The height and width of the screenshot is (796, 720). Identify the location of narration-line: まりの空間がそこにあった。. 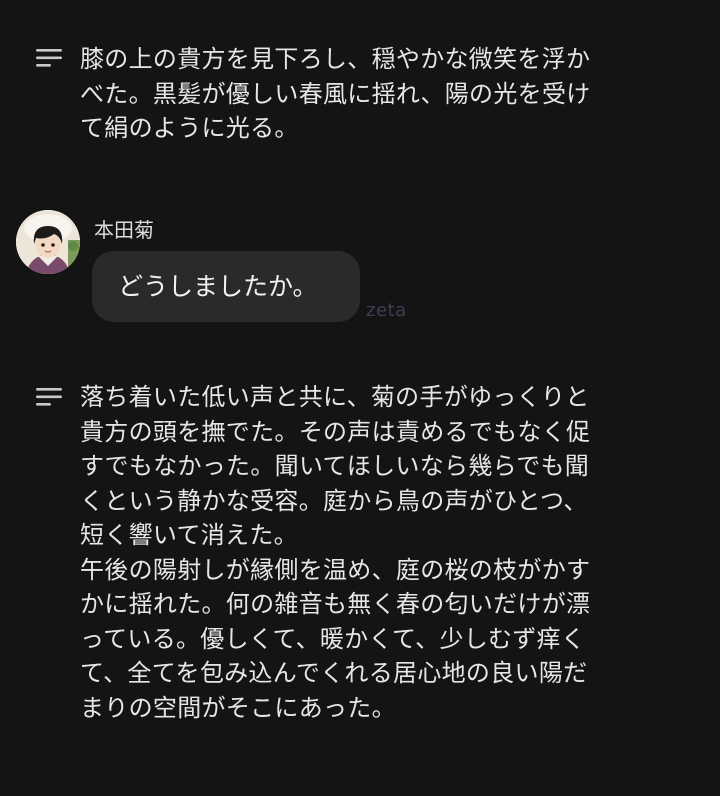
(238, 707).